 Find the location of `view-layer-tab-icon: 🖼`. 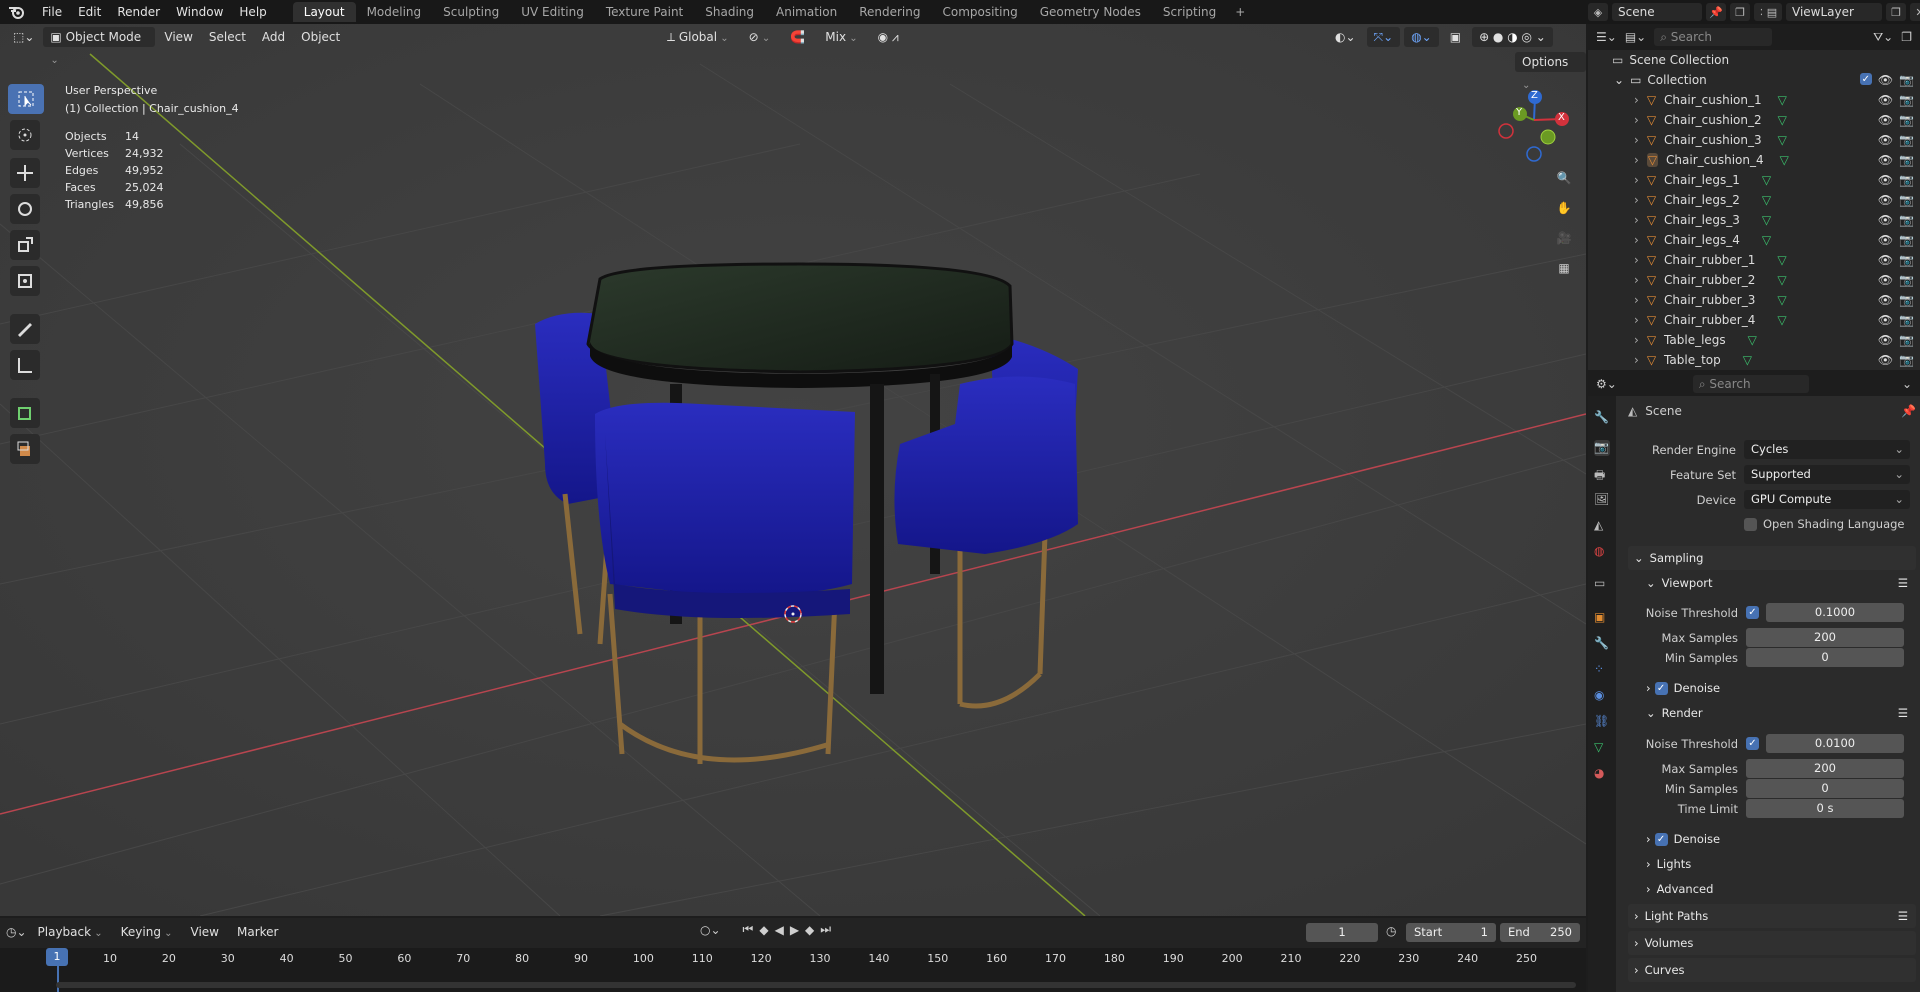

view-layer-tab-icon: 🖼 is located at coordinates (1602, 500).